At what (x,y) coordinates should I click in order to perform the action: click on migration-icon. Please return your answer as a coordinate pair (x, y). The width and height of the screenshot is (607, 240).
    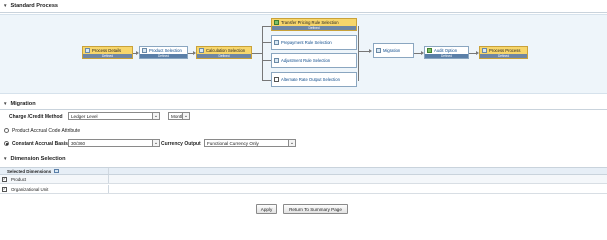
    Looking at the image, I should click on (378, 50).